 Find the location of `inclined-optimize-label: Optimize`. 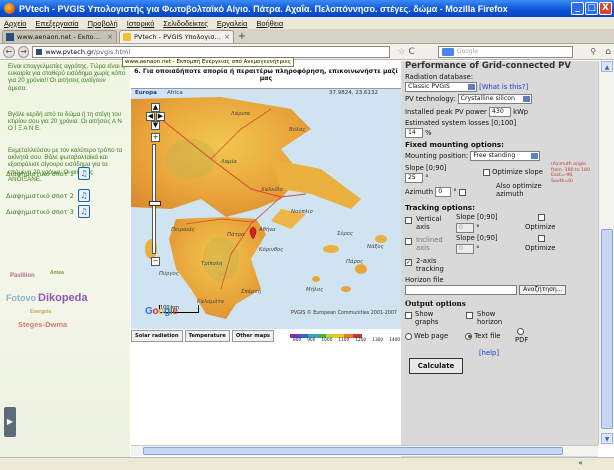

inclined-optimize-label: Optimize is located at coordinates (540, 248).